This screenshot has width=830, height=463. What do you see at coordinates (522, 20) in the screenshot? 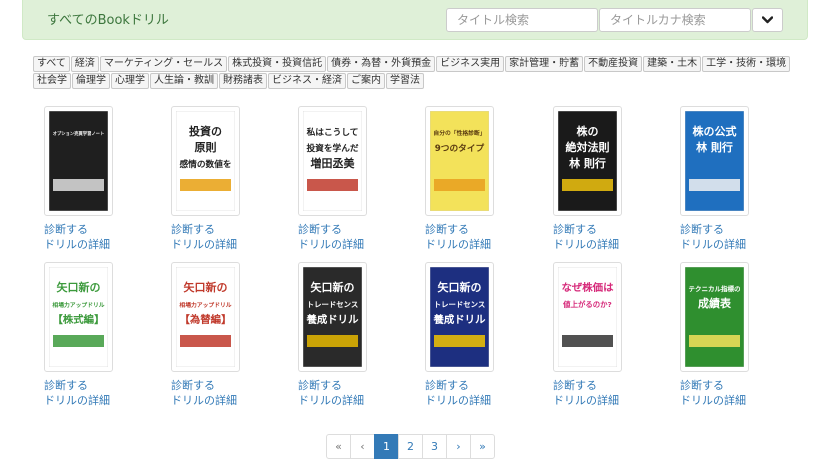
I see `title-search-input` at bounding box center [522, 20].